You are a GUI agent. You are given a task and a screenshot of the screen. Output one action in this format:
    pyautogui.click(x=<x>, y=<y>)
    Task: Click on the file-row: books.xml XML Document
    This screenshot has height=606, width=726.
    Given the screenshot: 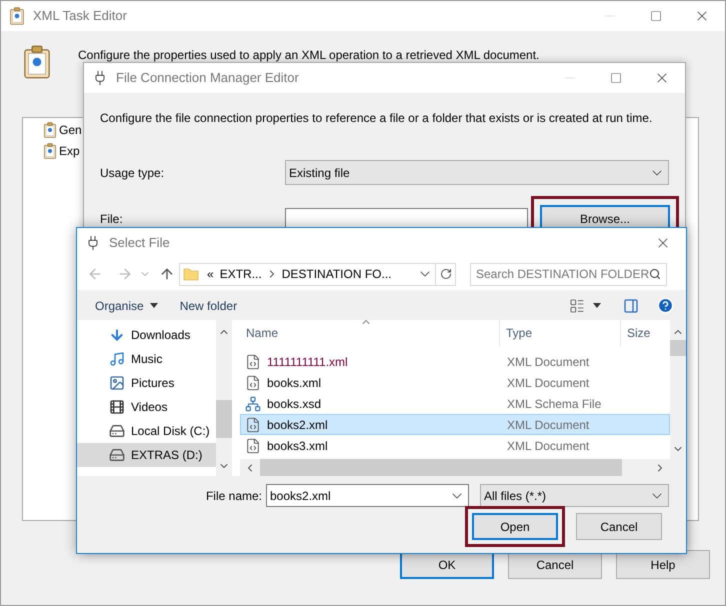 What is the action you would take?
    pyautogui.click(x=455, y=382)
    